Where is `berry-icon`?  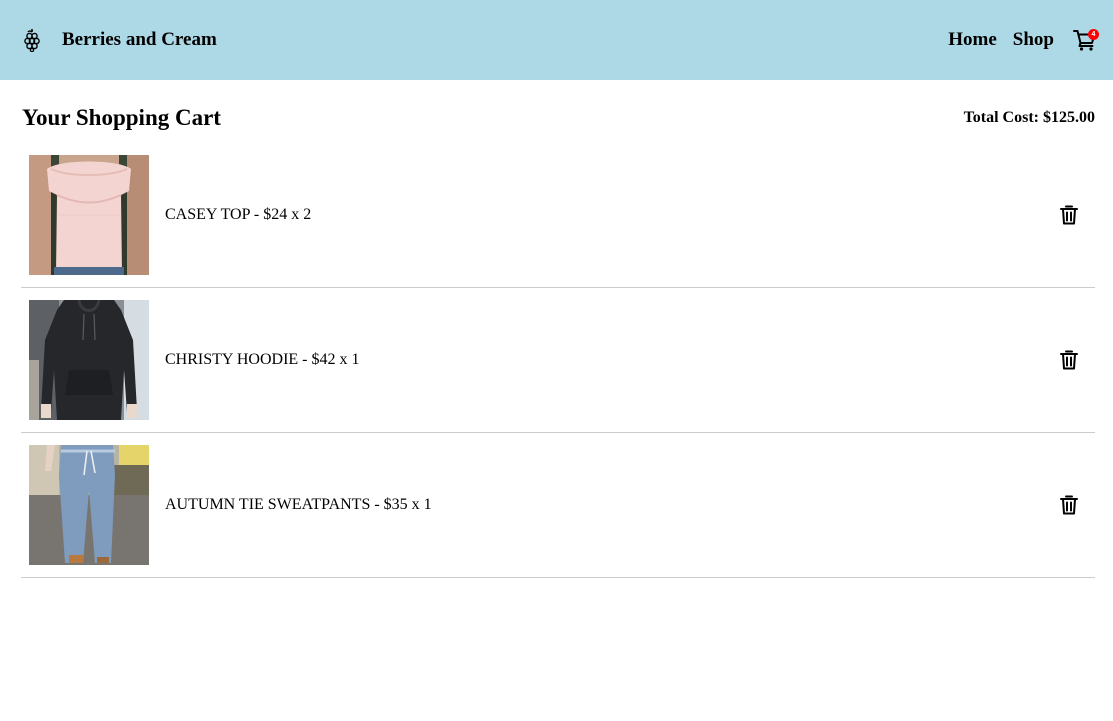
berry-icon is located at coordinates (32, 40).